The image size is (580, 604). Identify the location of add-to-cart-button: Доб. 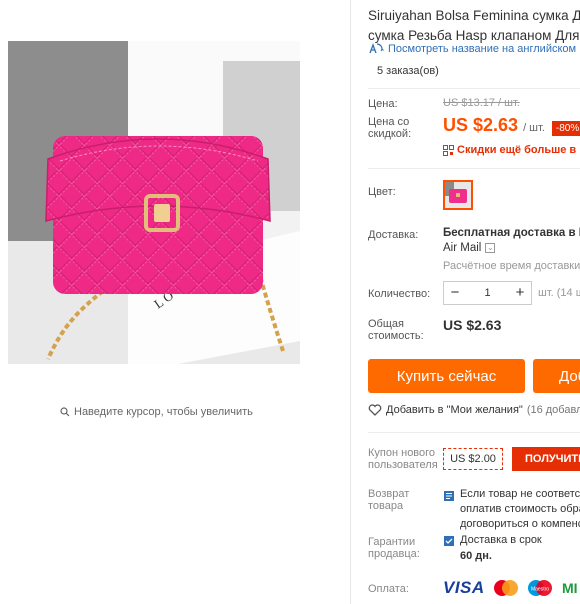
(556, 376).